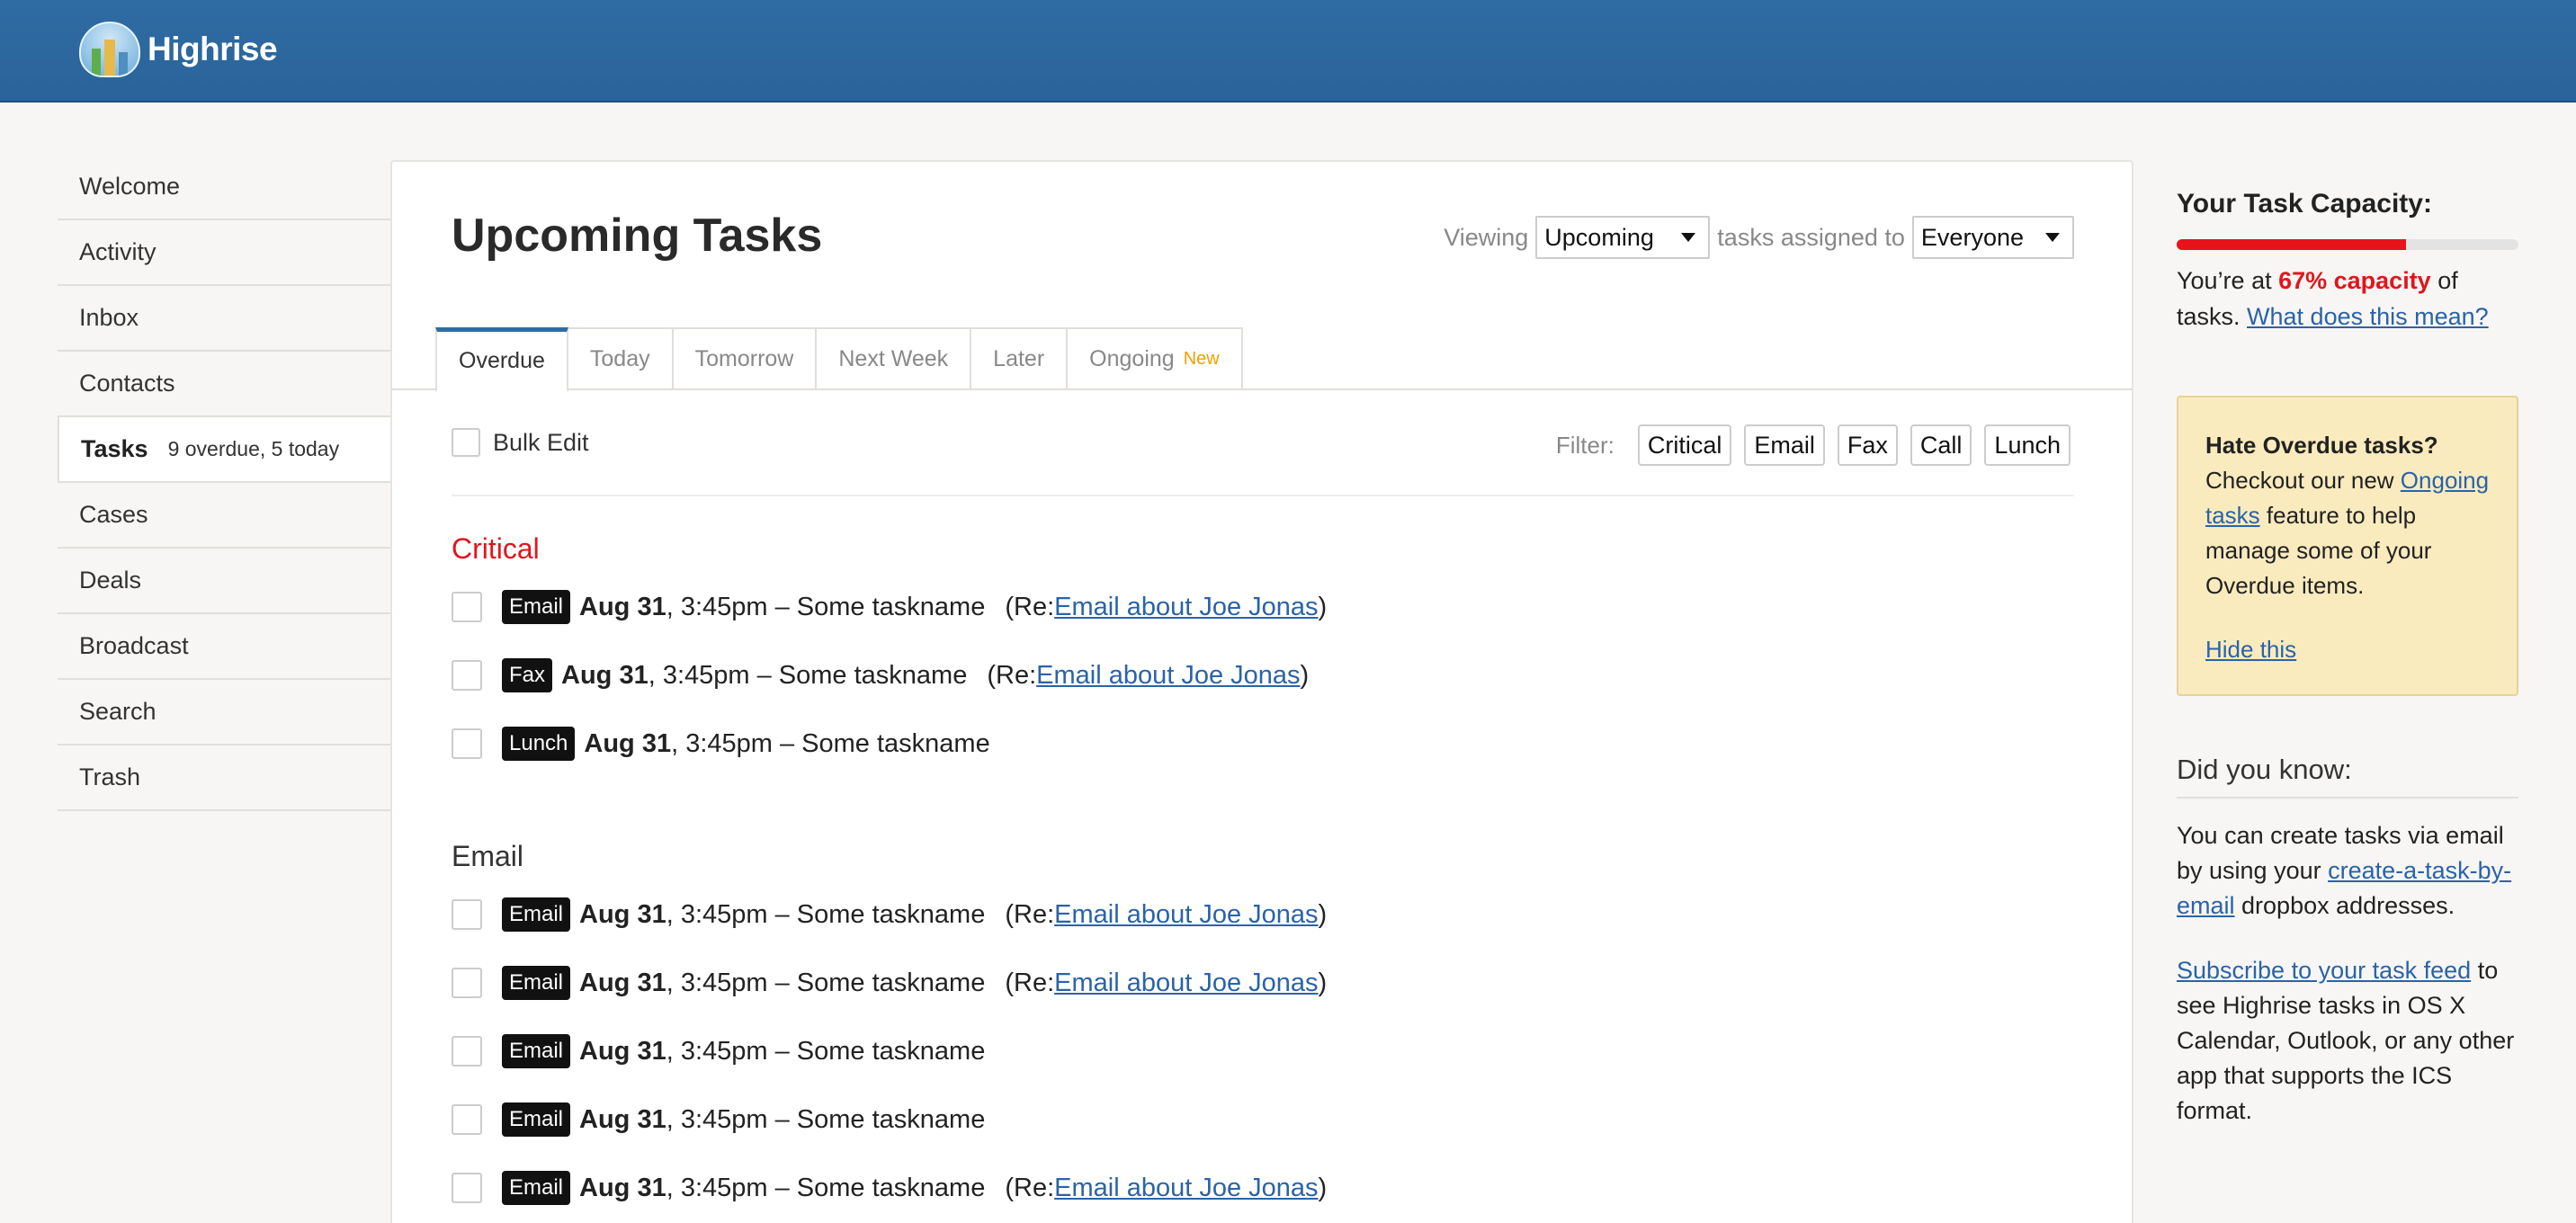  What do you see at coordinates (1784, 445) in the screenshot?
I see `filter-email-button: Email` at bounding box center [1784, 445].